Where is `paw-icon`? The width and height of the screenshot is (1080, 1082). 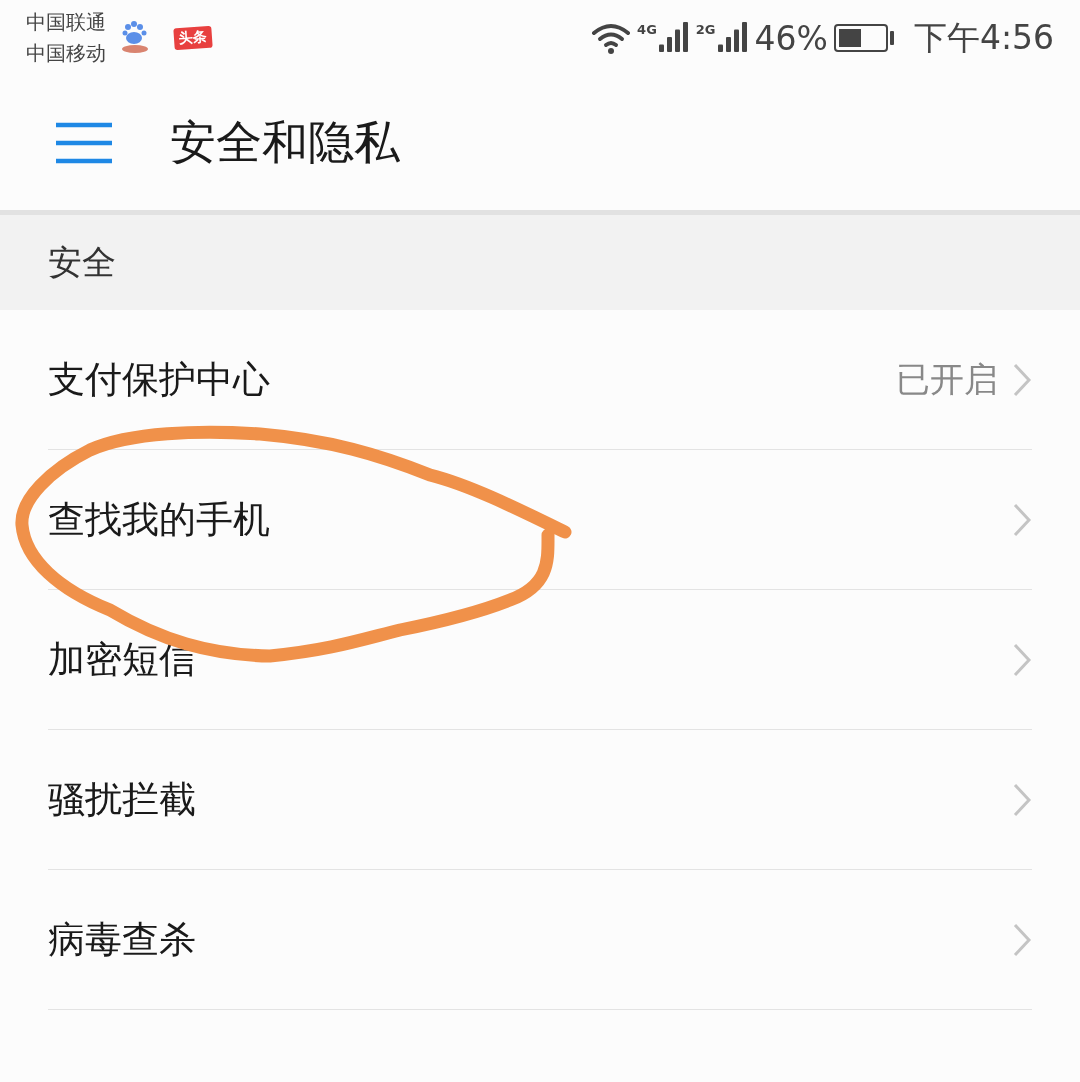
paw-icon is located at coordinates (135, 38).